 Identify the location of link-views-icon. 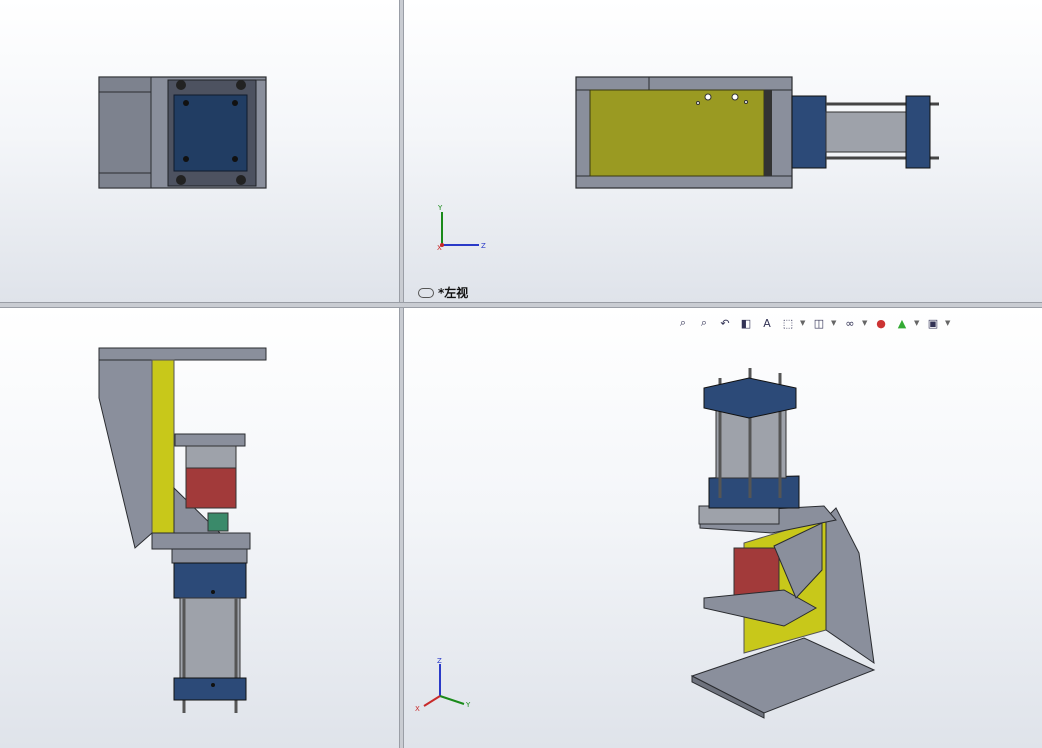
(426, 292).